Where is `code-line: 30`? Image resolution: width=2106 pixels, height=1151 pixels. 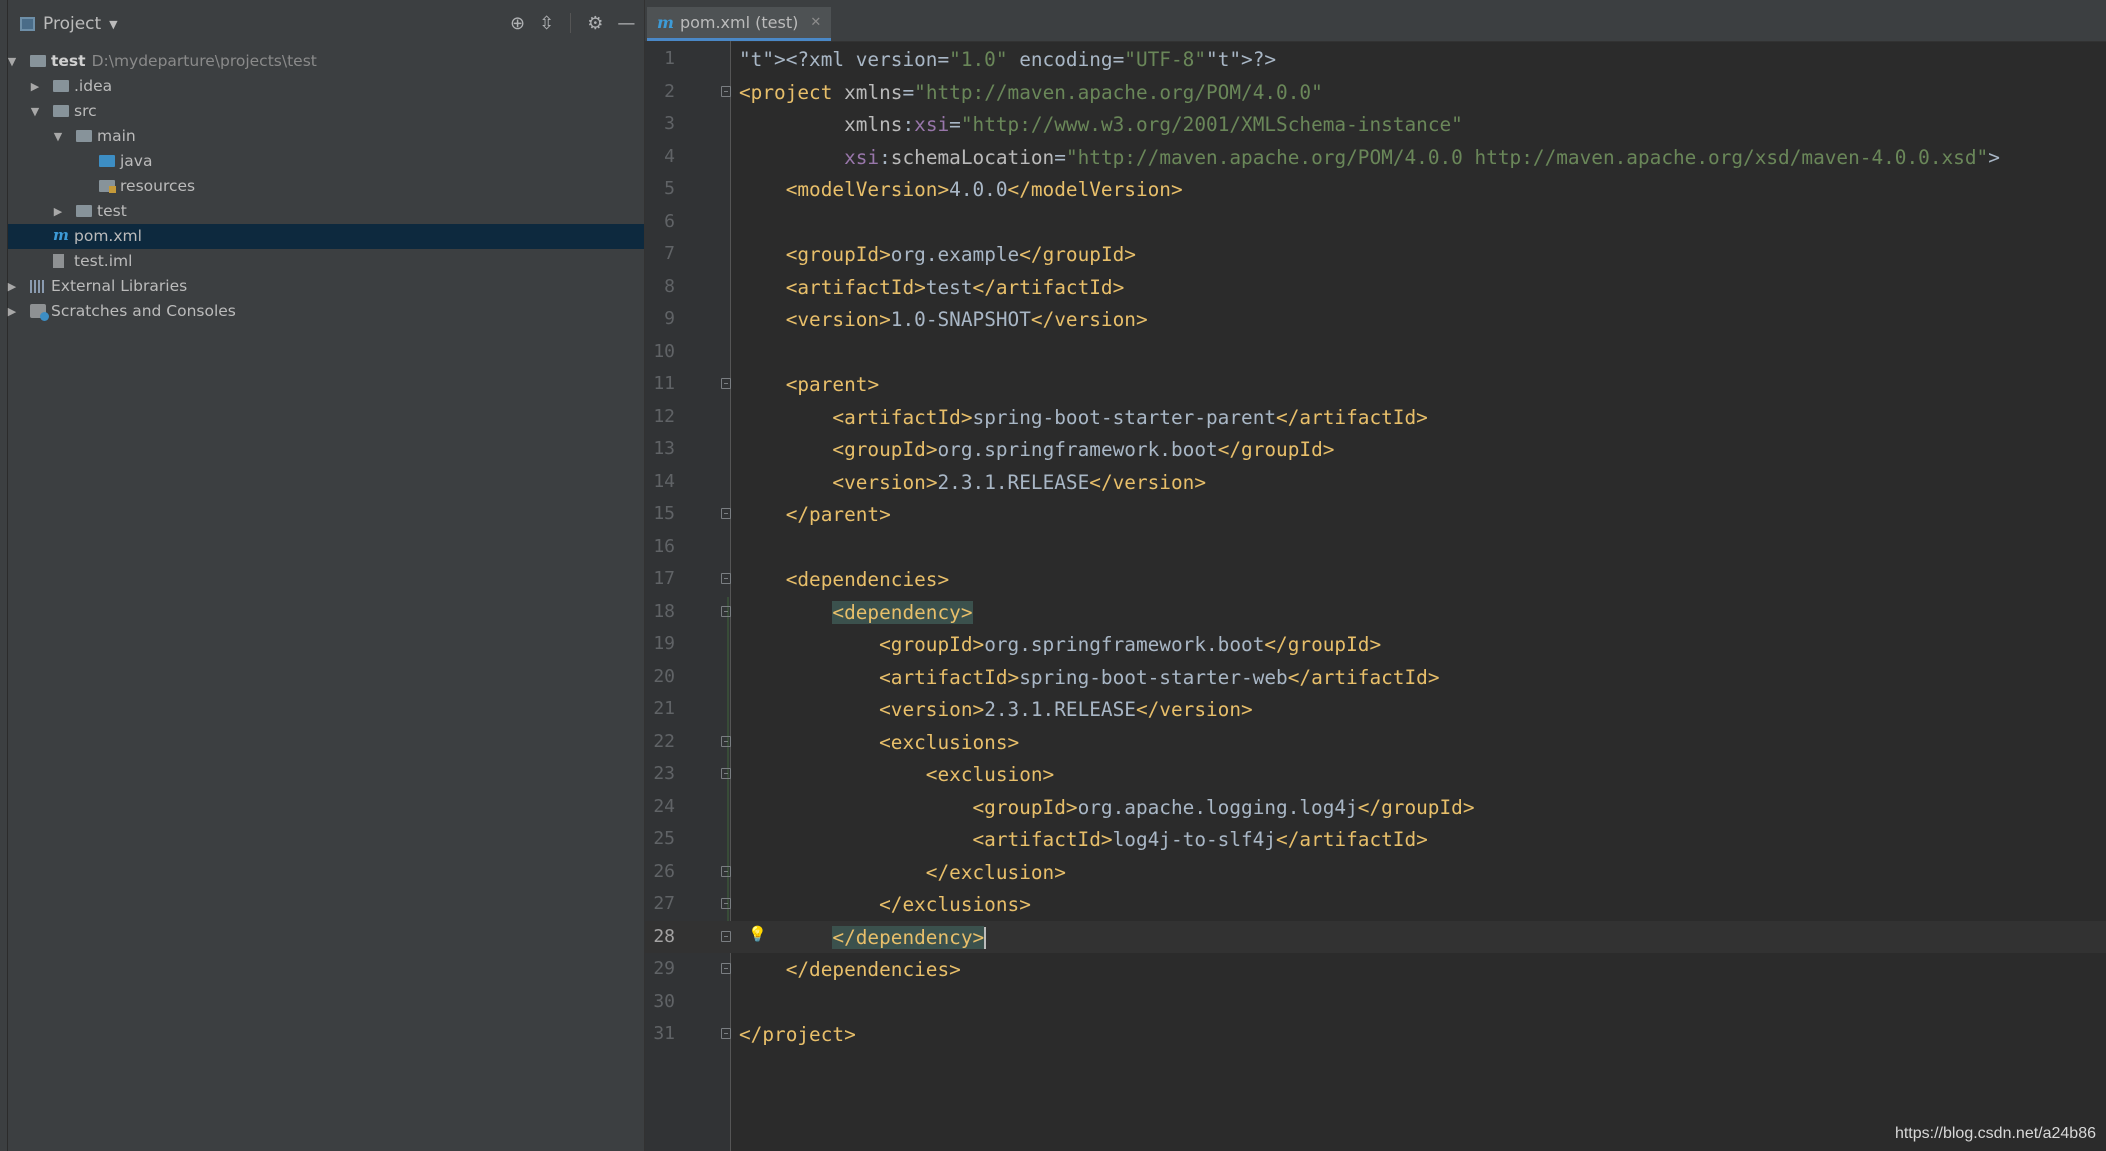
code-line: 30 is located at coordinates (1375, 1002).